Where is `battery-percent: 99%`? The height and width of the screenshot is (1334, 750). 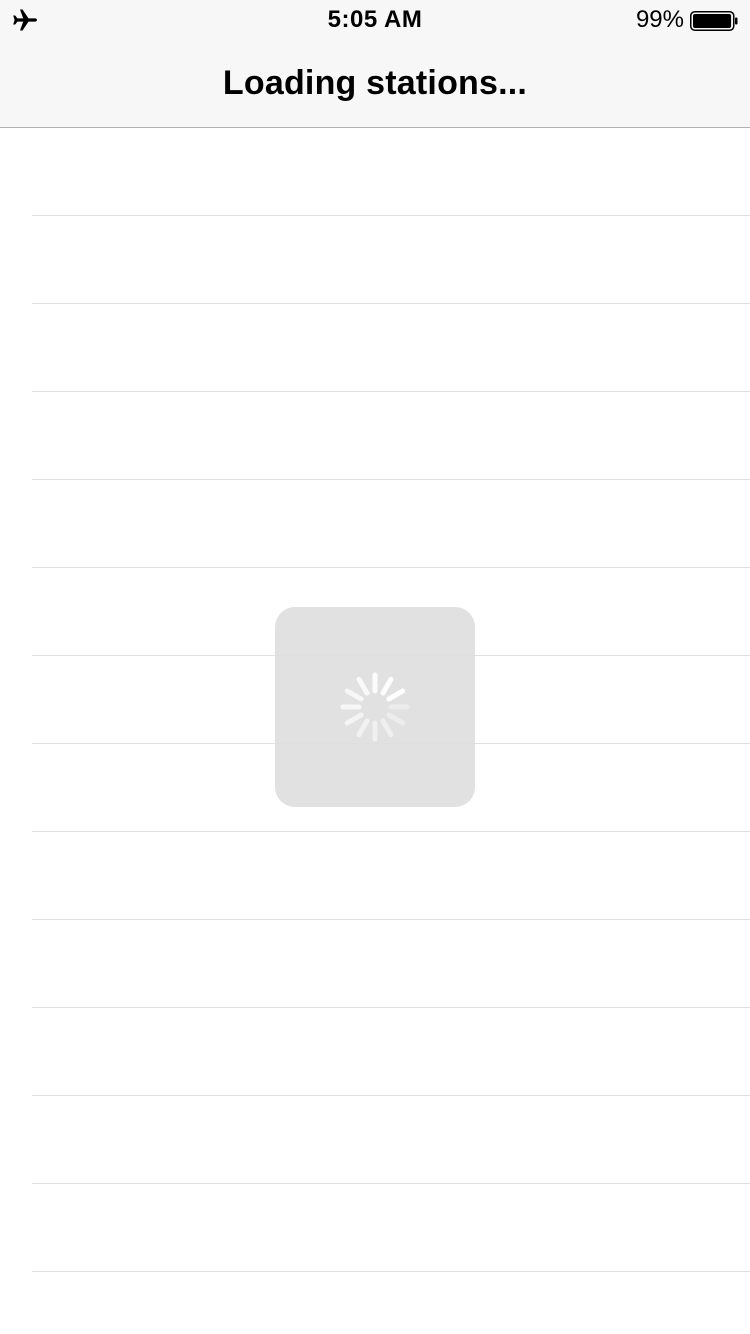
battery-percent: 99% is located at coordinates (659, 19).